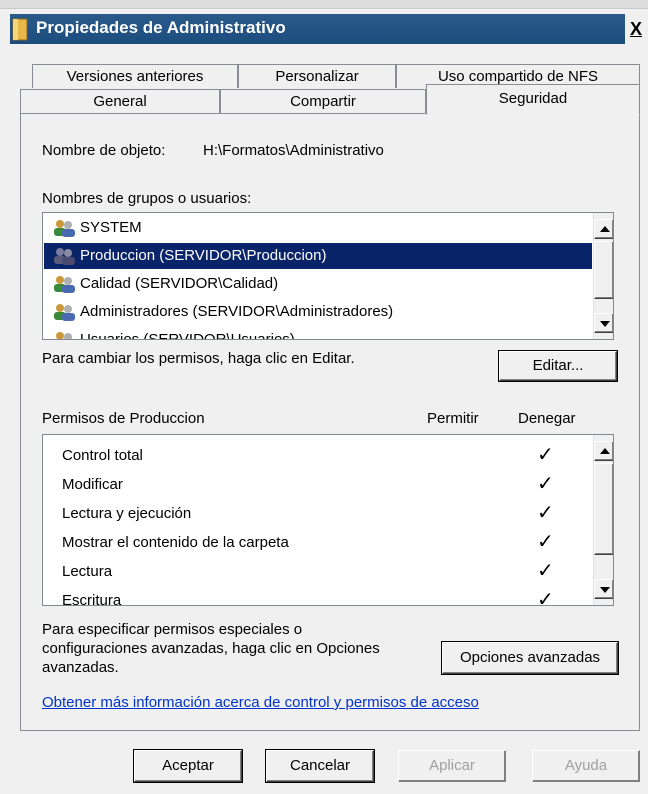  Describe the element at coordinates (187, 335) in the screenshot. I see `list-item-label: Usuarios (SERVIDOR\Usuarios)` at that location.